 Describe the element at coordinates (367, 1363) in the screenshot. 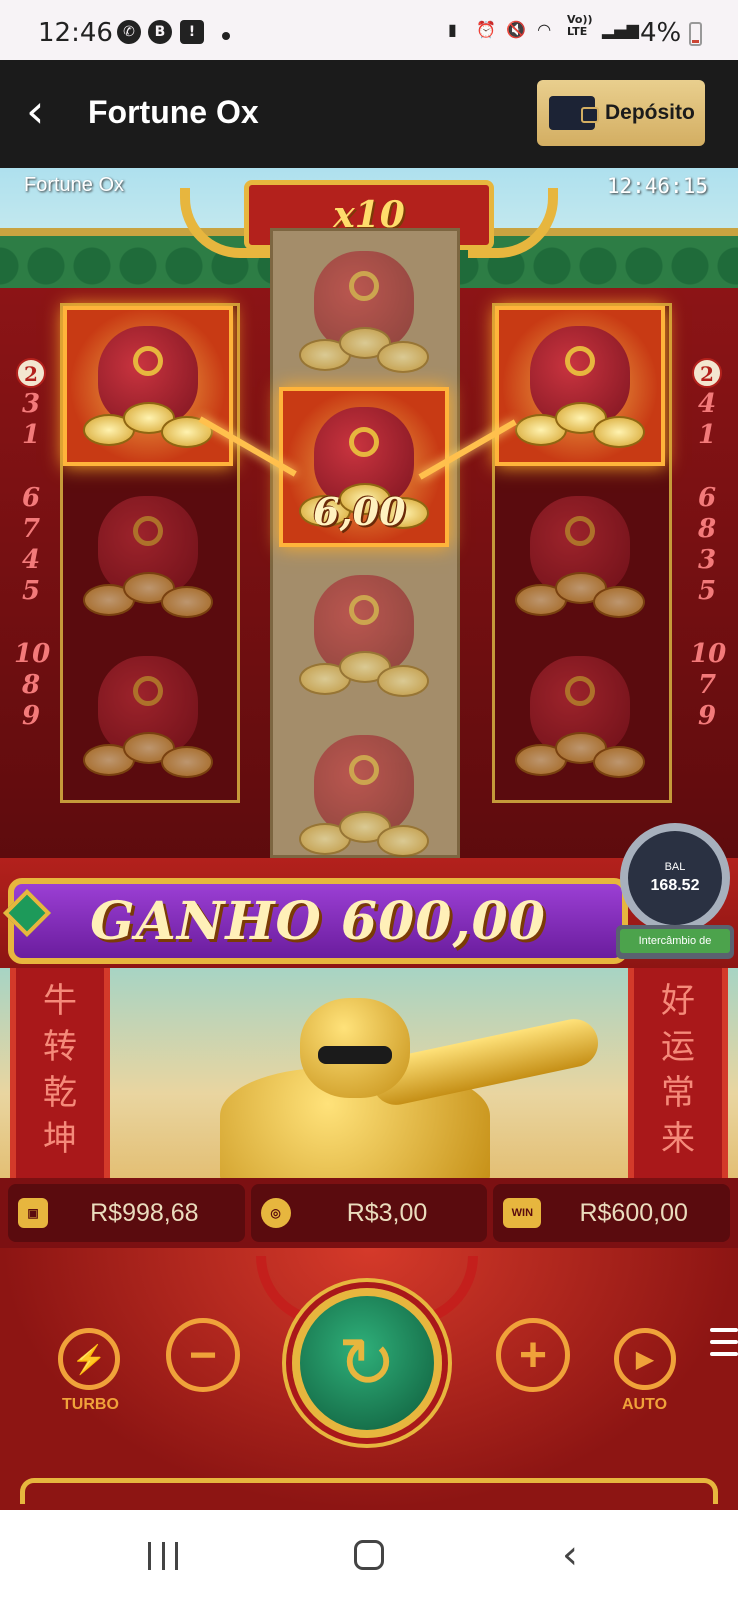

I see `spin-button: ↻` at that location.